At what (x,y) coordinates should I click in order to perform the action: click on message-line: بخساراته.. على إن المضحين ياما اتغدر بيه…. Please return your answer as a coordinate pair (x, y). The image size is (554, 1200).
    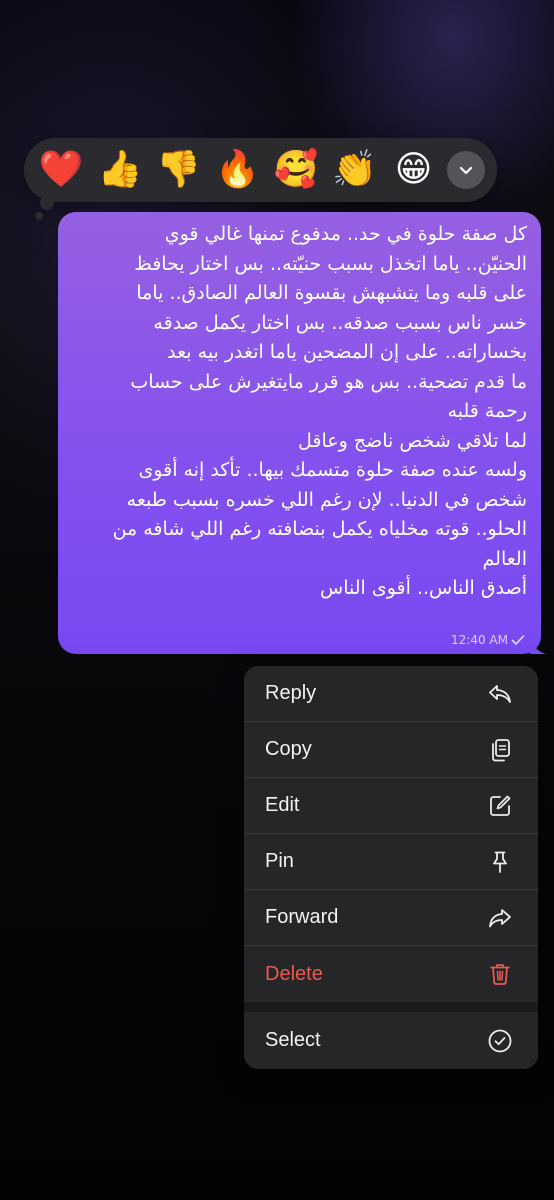
    Looking at the image, I should click on (347, 352).